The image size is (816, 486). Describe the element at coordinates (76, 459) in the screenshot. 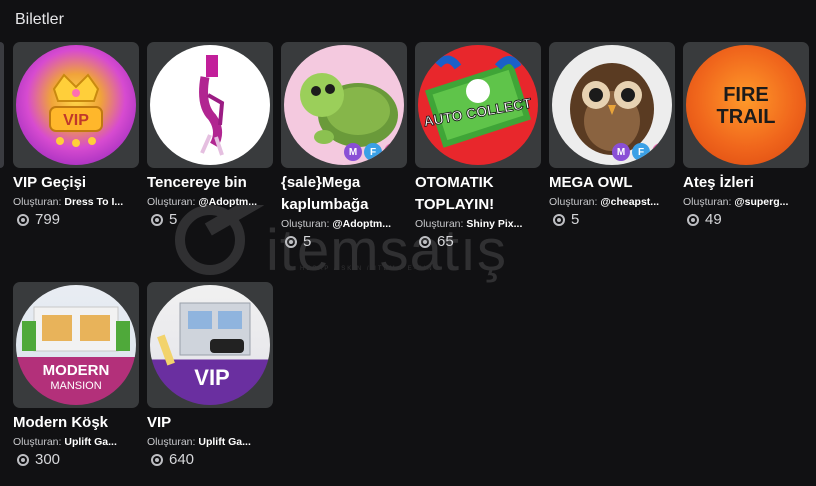

I see `item-price: 300` at that location.